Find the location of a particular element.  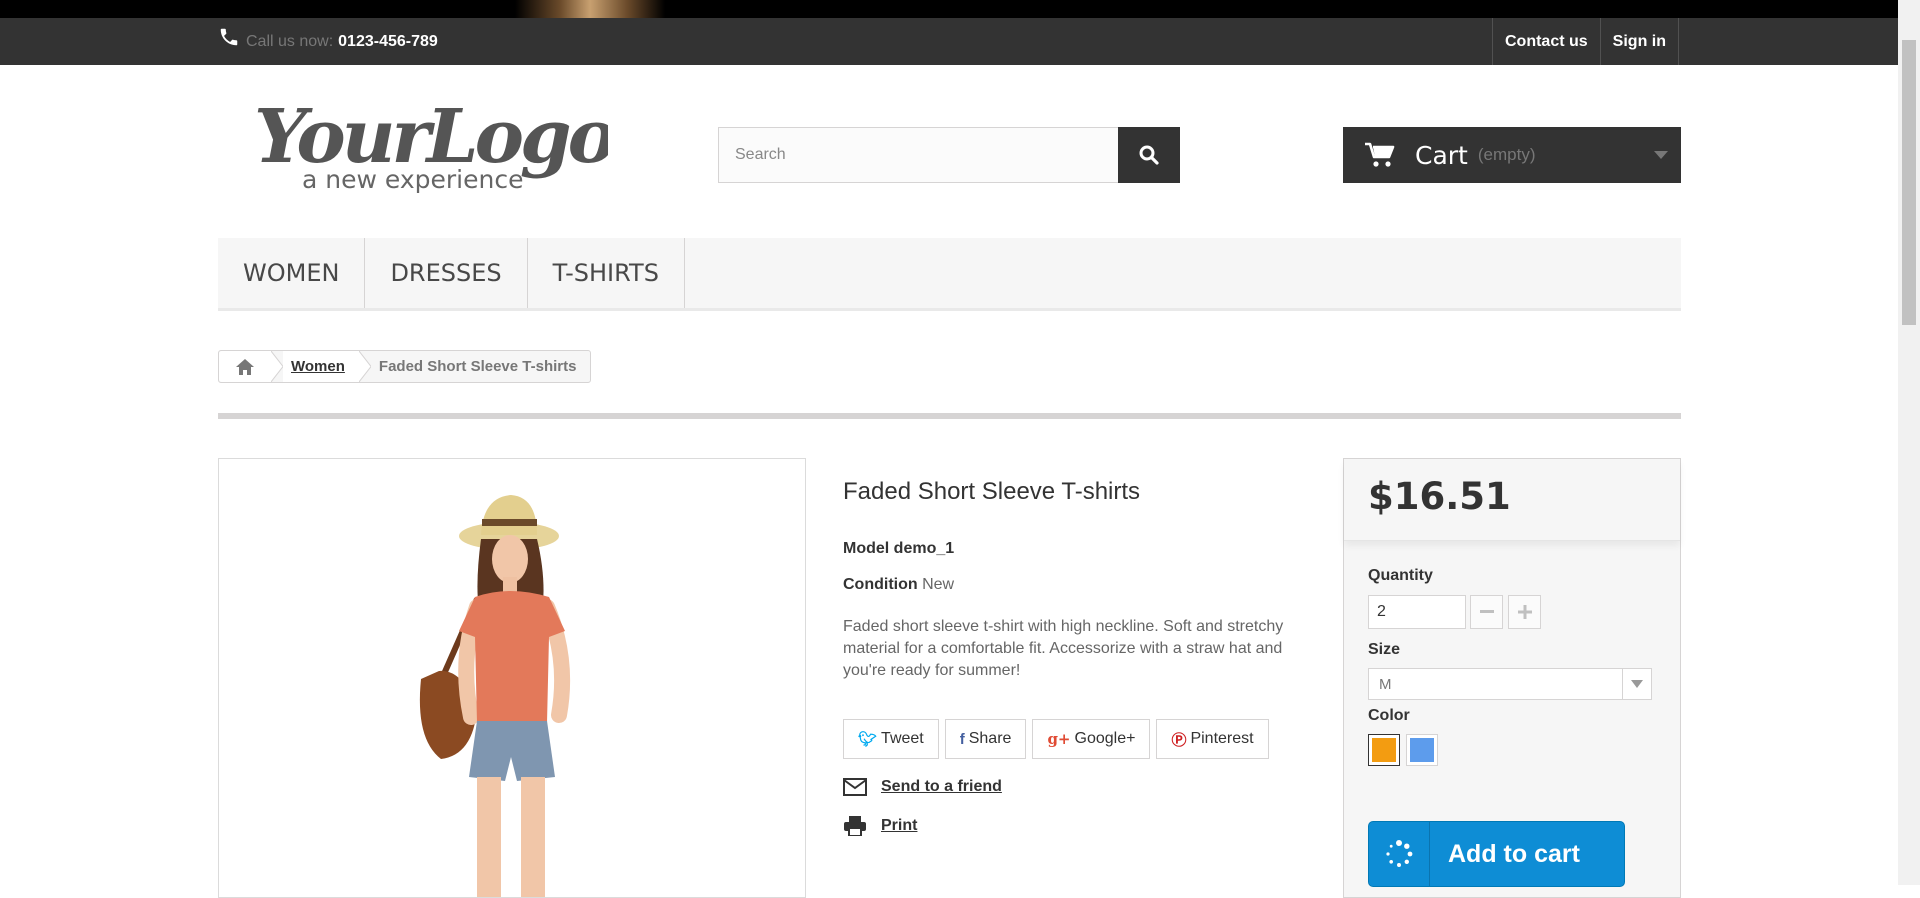

pinterest-label: Pinterest is located at coordinates (1222, 738).